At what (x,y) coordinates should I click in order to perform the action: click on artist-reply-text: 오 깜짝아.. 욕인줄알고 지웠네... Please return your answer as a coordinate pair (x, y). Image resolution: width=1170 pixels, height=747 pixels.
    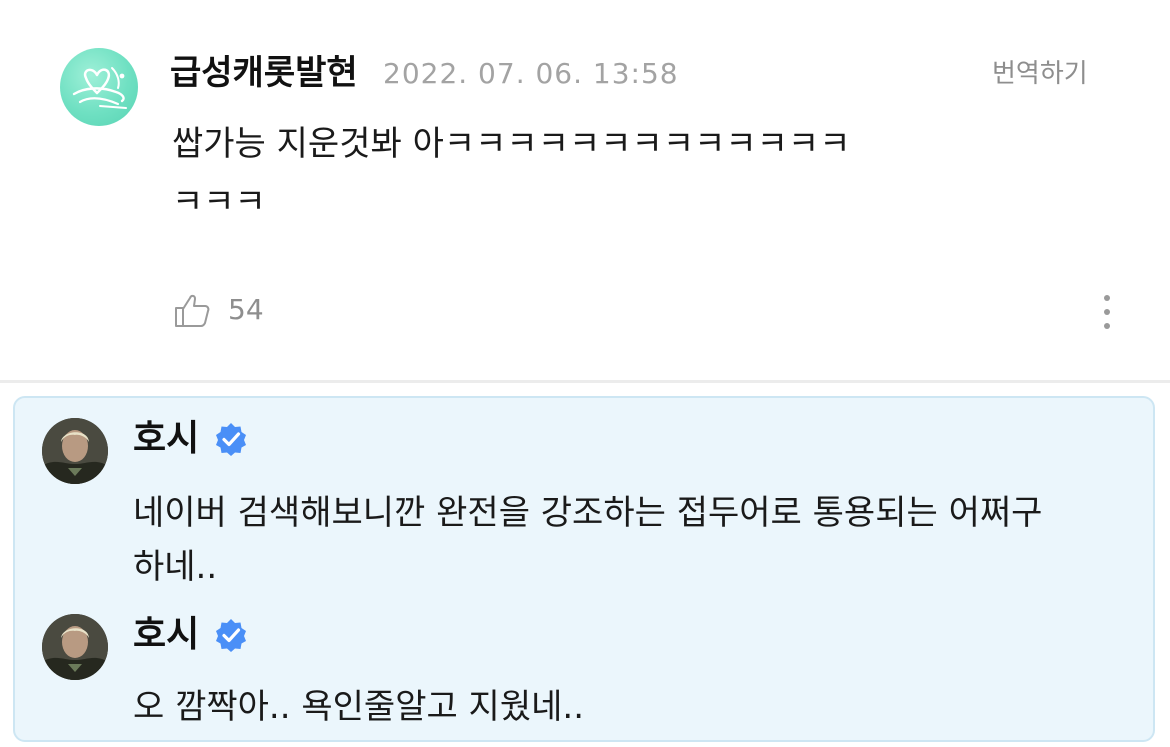
    Looking at the image, I should click on (633, 707).